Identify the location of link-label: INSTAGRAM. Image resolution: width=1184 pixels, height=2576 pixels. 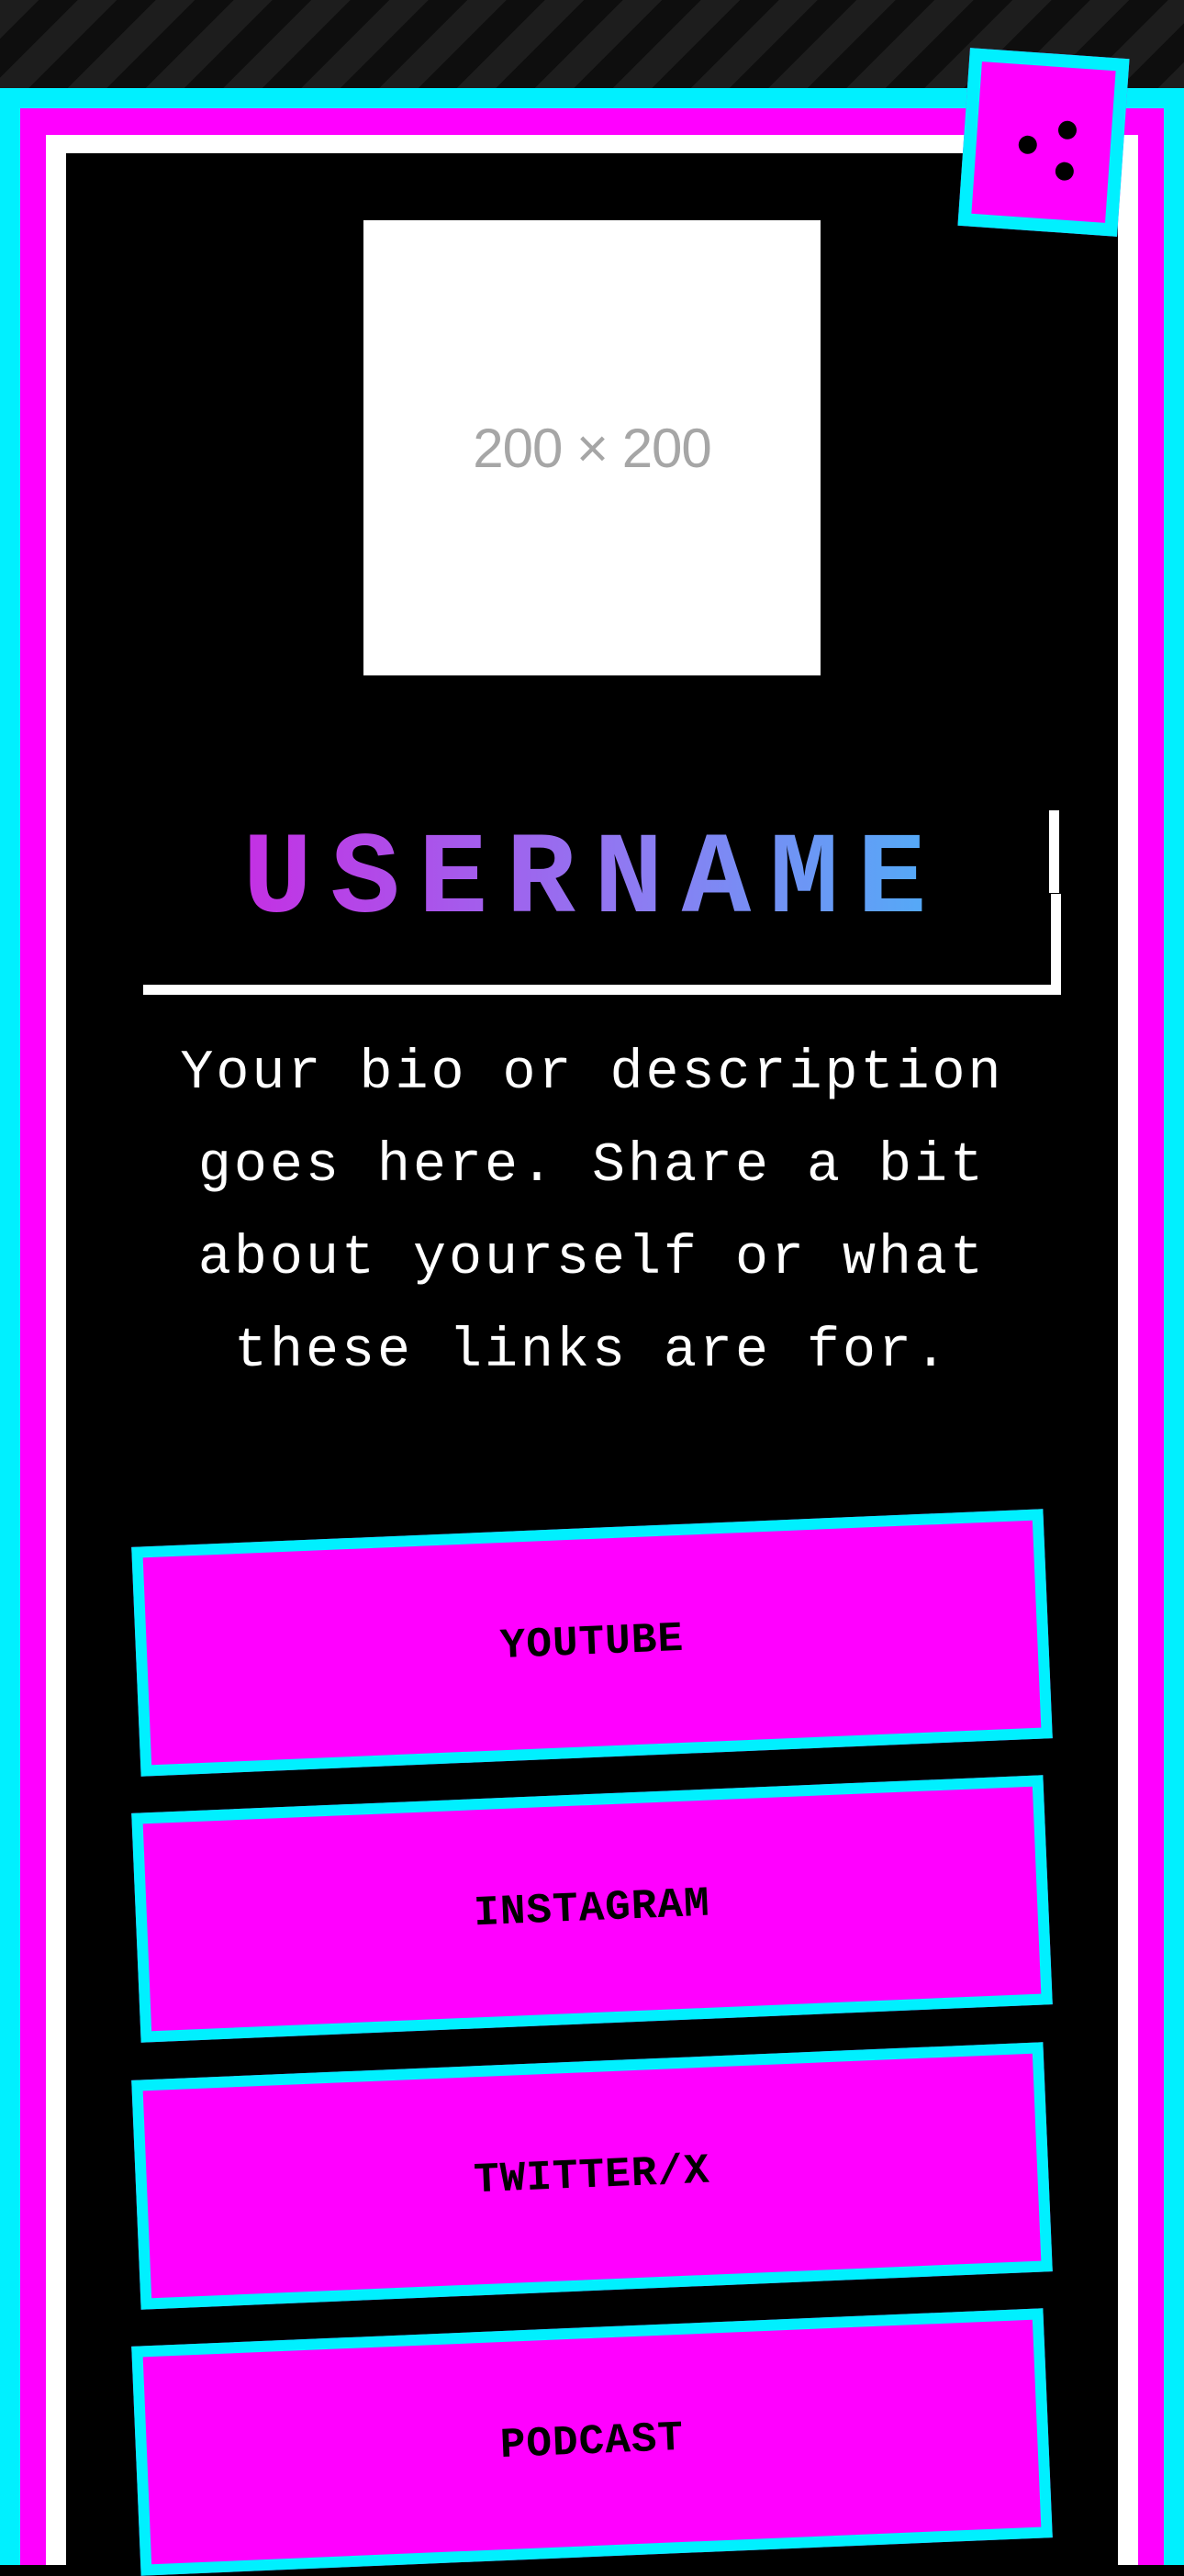
(592, 1909).